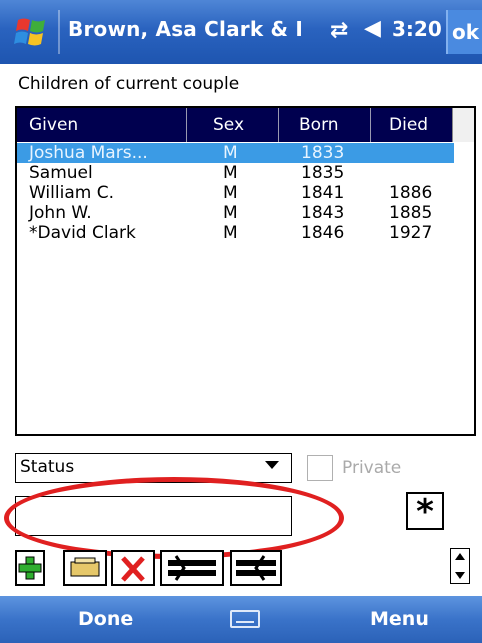 This screenshot has width=482, height=643. Describe the element at coordinates (47, 467) in the screenshot. I see `status-selected-value: Status` at that location.